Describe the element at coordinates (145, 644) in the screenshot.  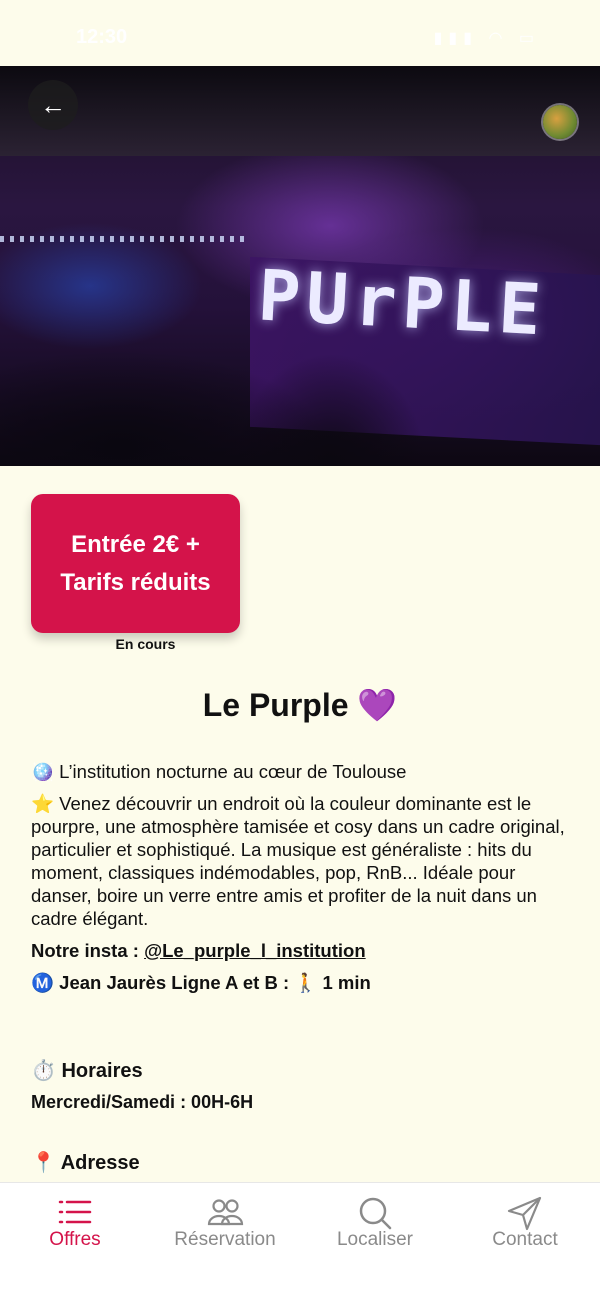
I see `promo-status: En cours` at that location.